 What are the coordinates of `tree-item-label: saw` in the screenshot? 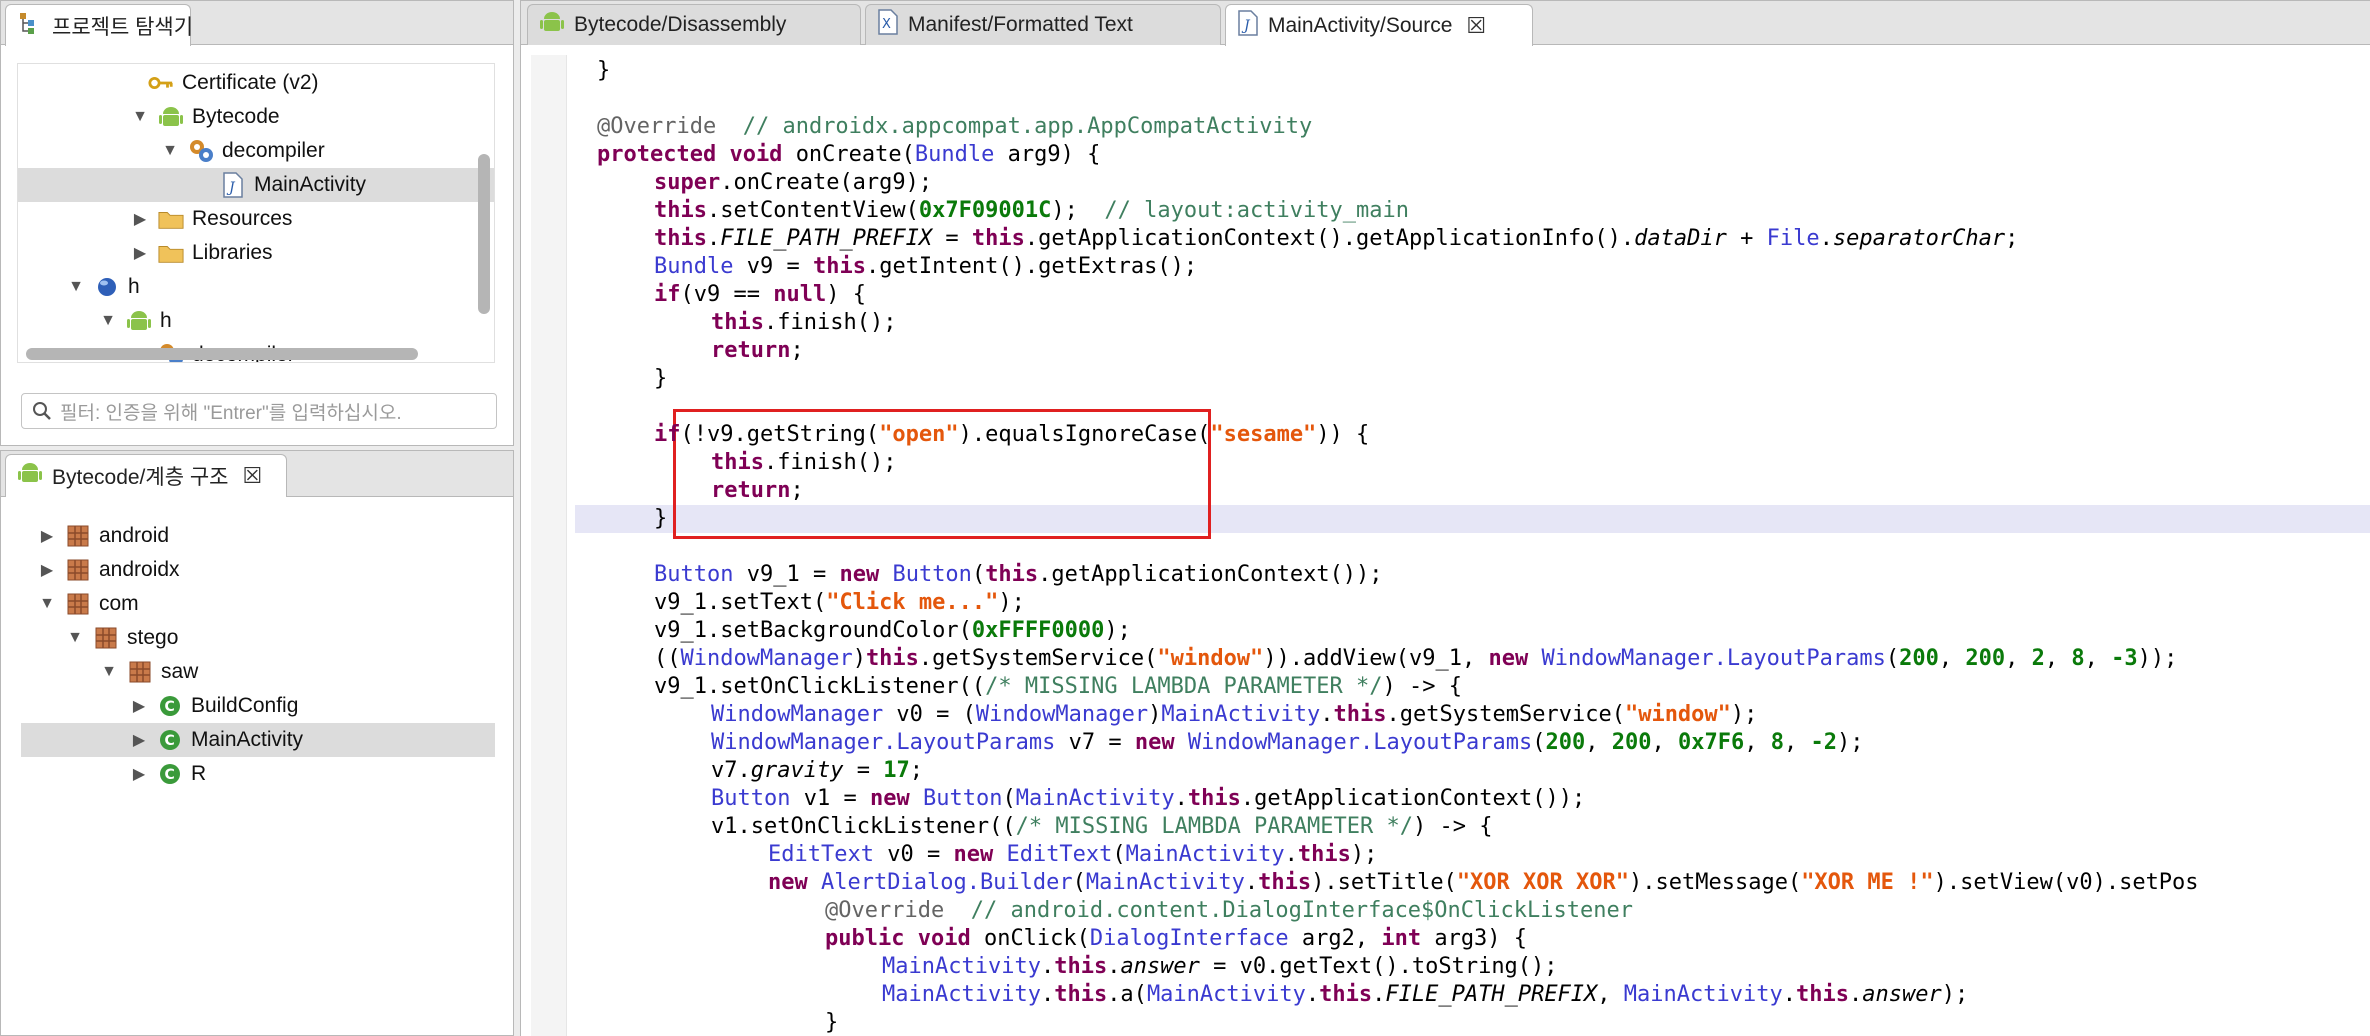 It's located at (180, 671).